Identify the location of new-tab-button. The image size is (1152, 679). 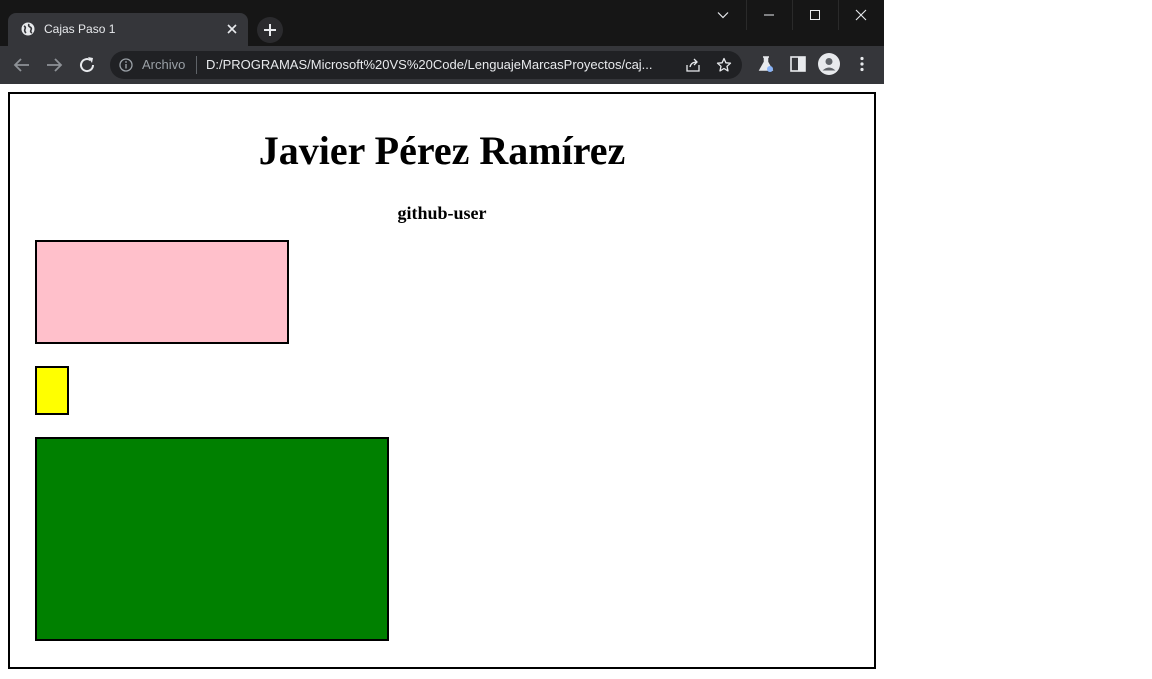
(270, 30).